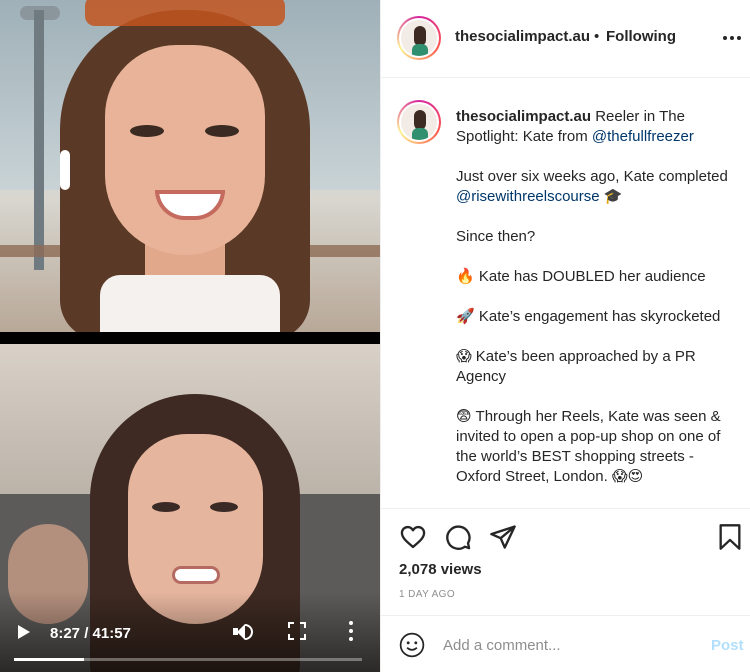 Image resolution: width=750 pixels, height=672 pixels. What do you see at coordinates (503, 537) in the screenshot?
I see `share-icon` at bounding box center [503, 537].